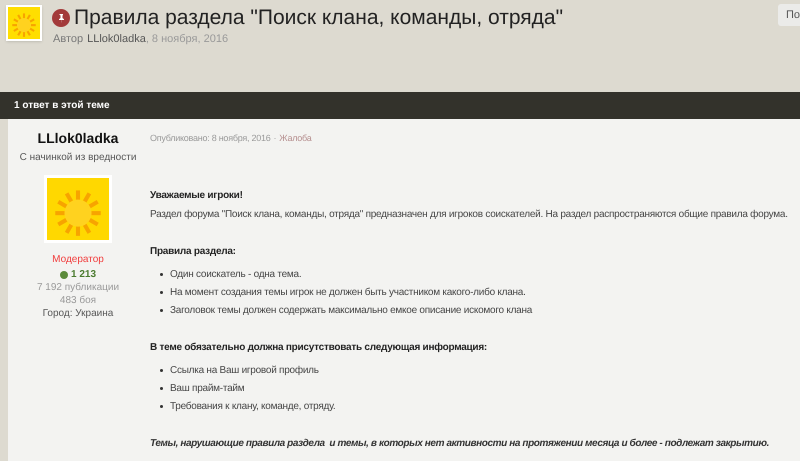 The width and height of the screenshot is (800, 461). Describe the element at coordinates (460, 443) in the screenshot. I see `closing-note: Темы, нарушающие правила раздела и темы, в которых нет активности на протяжении месяца и более - подлежат закрытию.` at that location.